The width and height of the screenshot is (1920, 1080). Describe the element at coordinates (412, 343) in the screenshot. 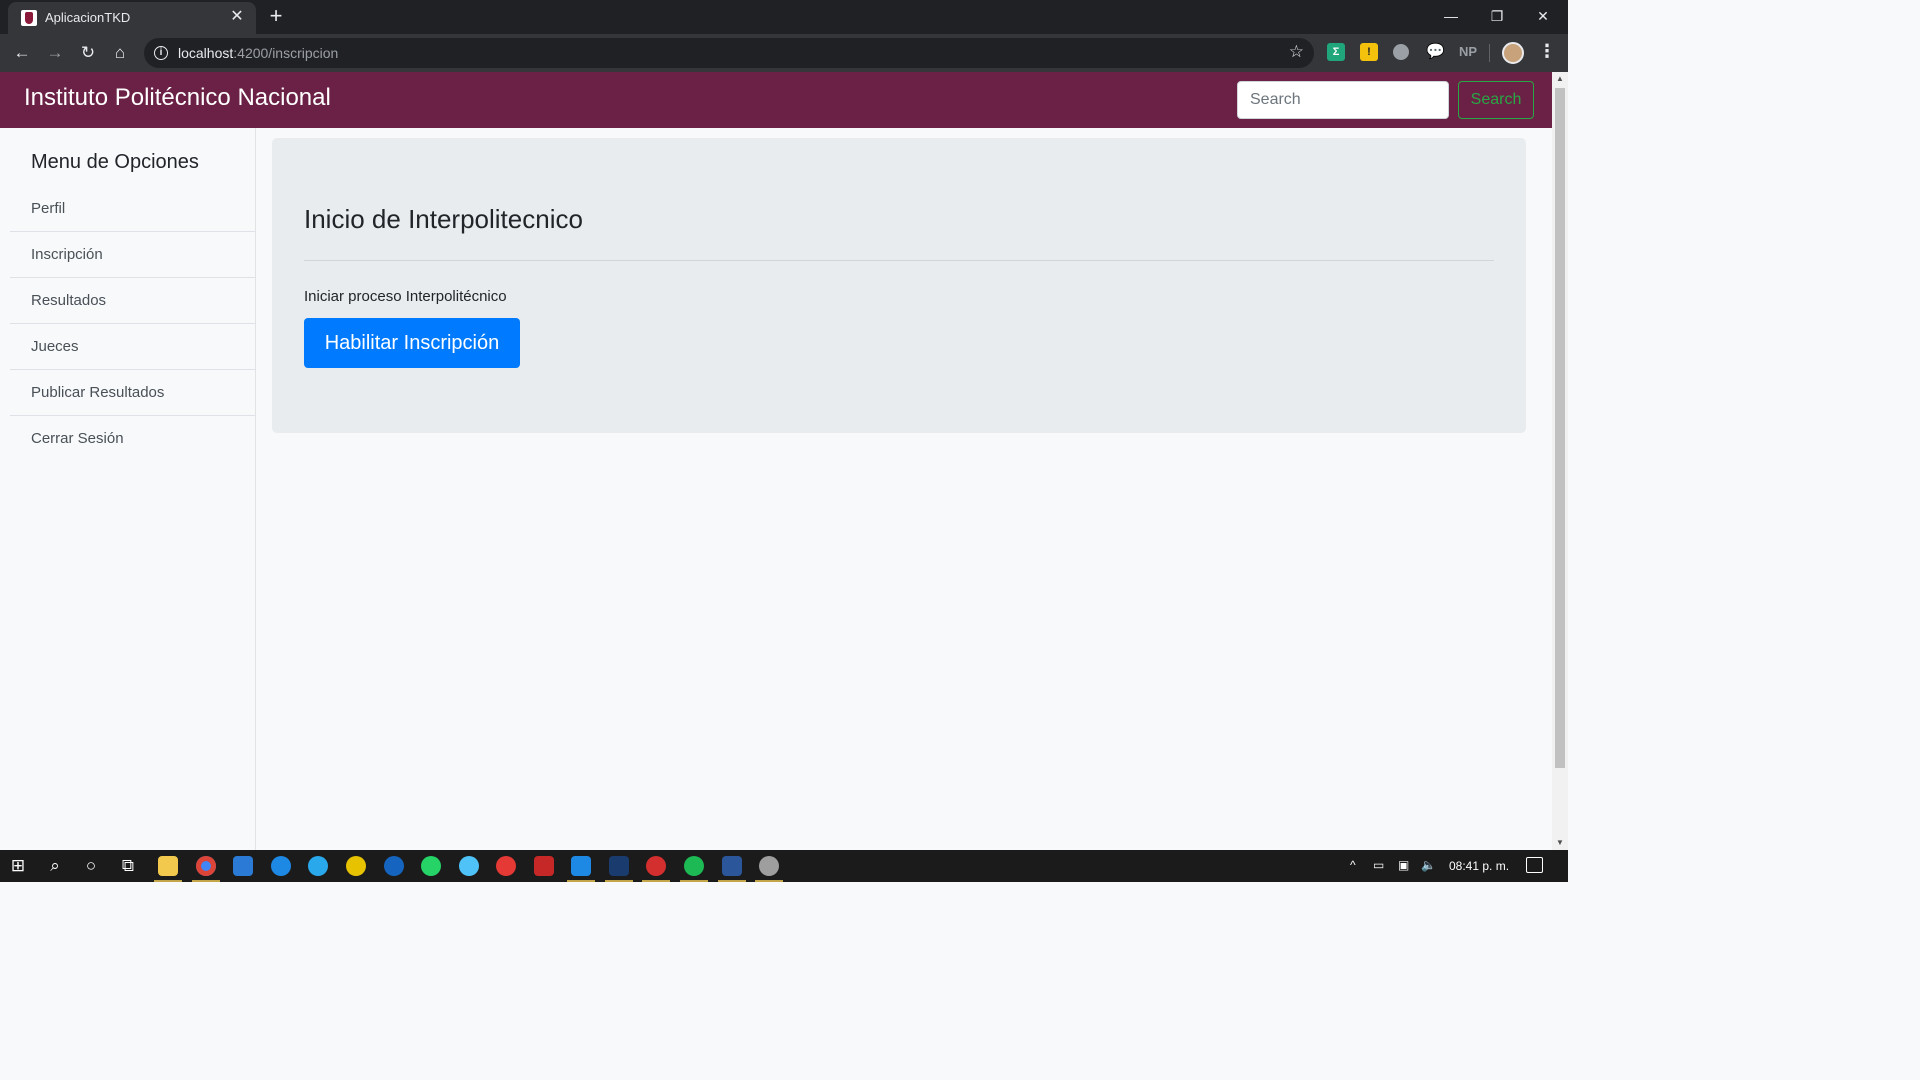

I see `enable-registration-button: Habilitar Inscripción` at that location.